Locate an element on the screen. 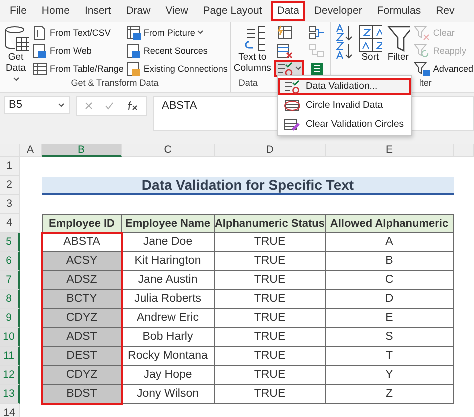 This screenshot has width=474, height=417. table-cell: Rocky Montana is located at coordinates (168, 356).